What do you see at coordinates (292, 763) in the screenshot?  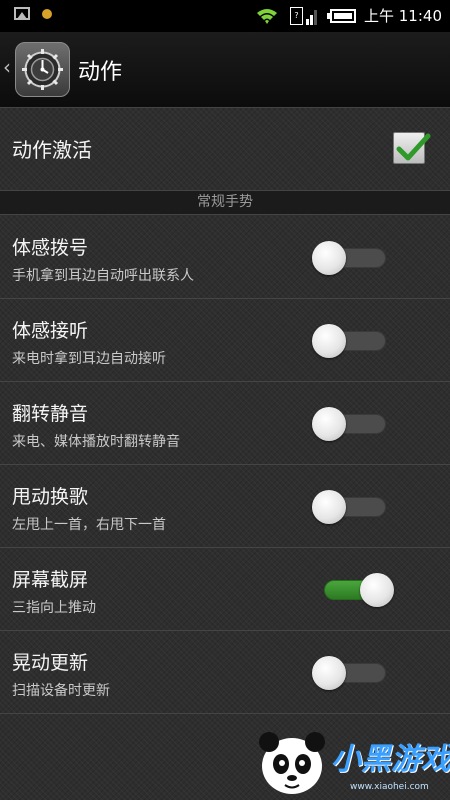 I see `panda-mascot-icon` at bounding box center [292, 763].